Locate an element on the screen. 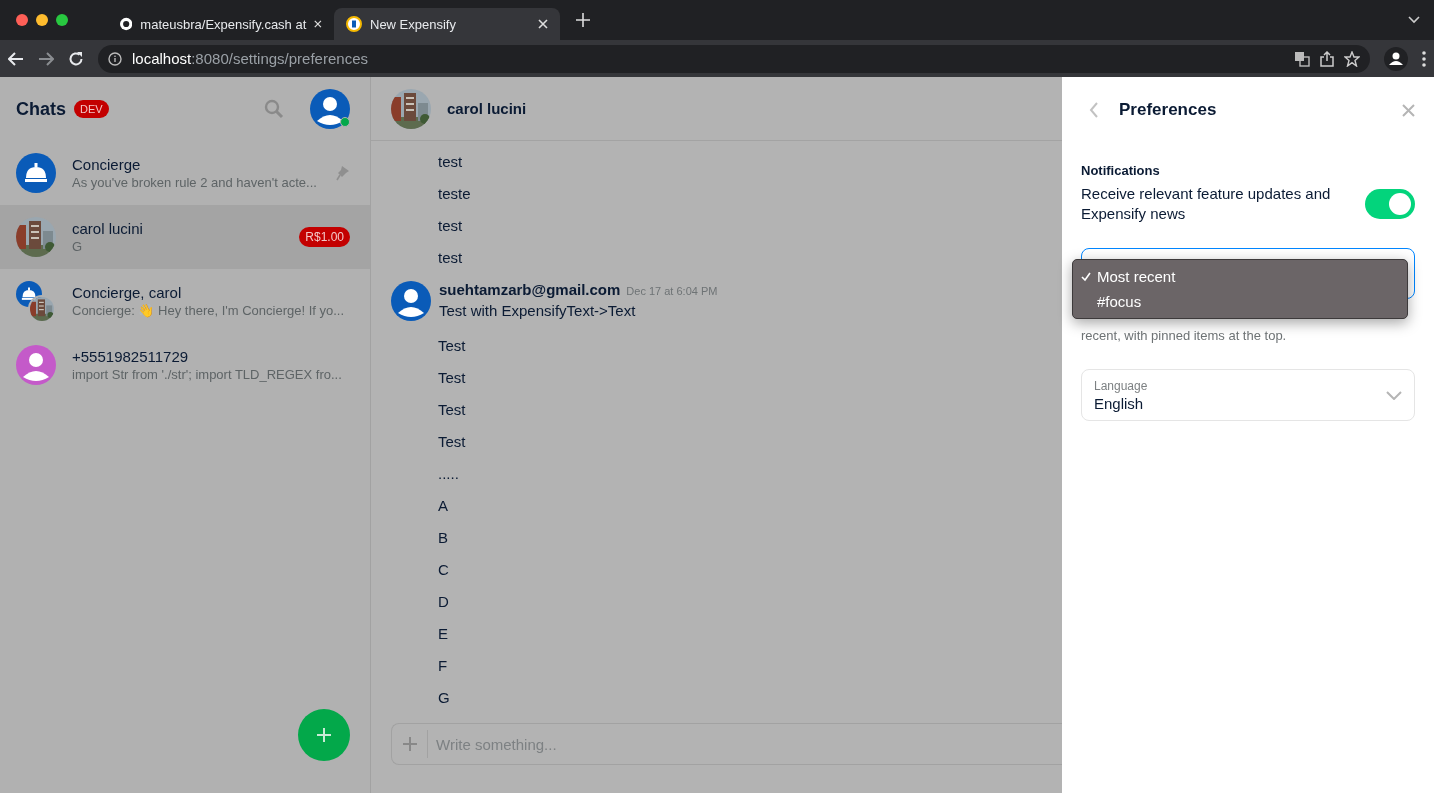  online-status-dot is located at coordinates (345, 122).